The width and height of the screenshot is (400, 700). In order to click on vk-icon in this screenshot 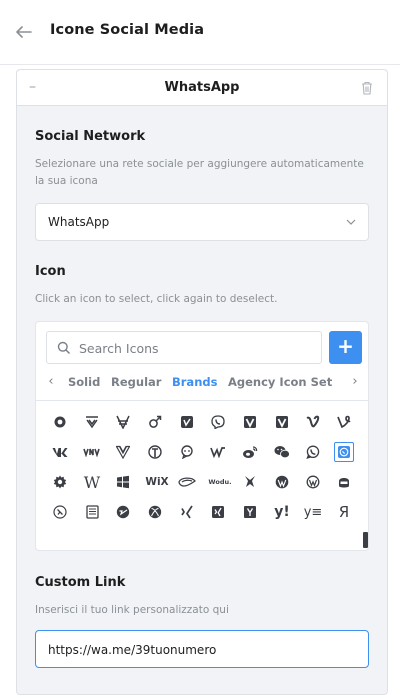, I will do `click(60, 452)`.